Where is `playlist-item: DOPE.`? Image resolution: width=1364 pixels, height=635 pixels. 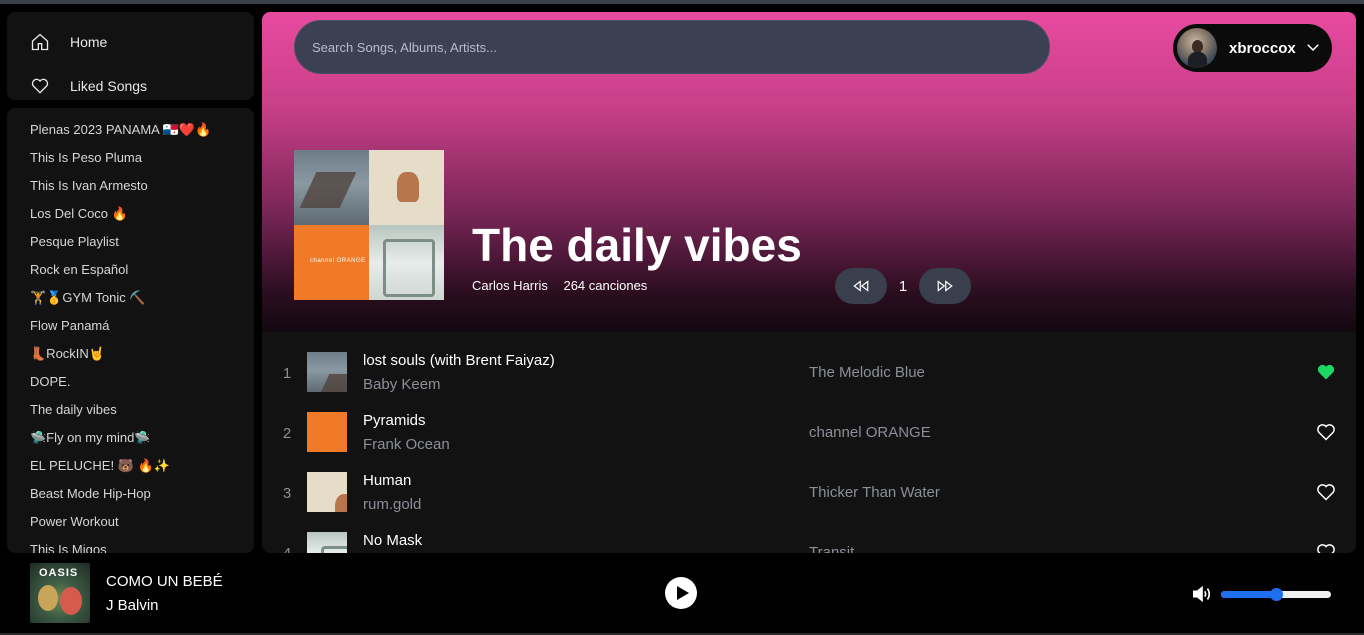 playlist-item: DOPE. is located at coordinates (50, 381).